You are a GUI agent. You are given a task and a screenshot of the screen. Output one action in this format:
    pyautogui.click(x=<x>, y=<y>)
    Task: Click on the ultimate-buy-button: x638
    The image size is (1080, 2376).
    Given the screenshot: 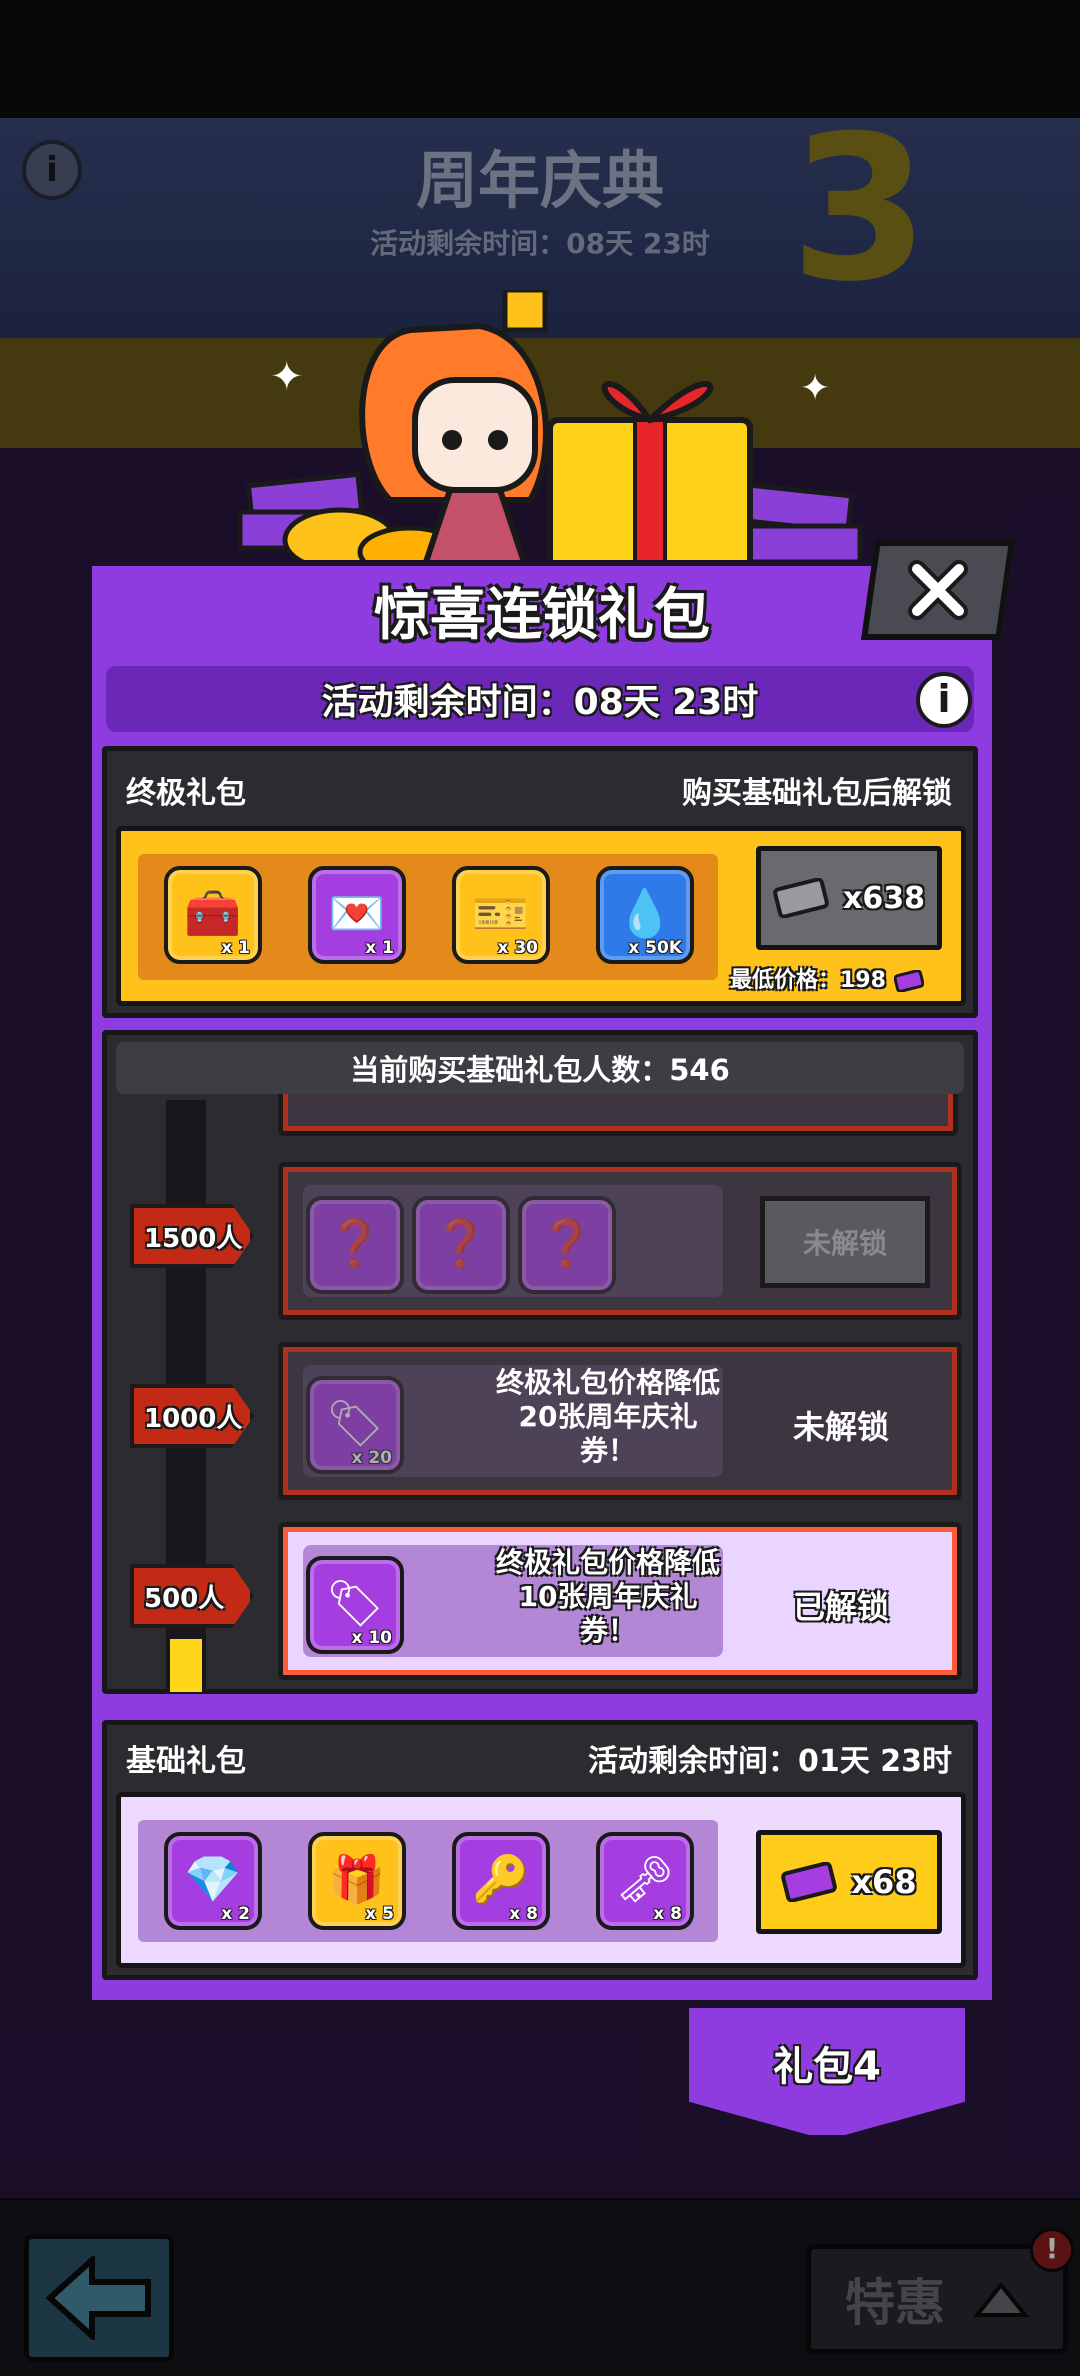 What is the action you would take?
    pyautogui.click(x=849, y=898)
    